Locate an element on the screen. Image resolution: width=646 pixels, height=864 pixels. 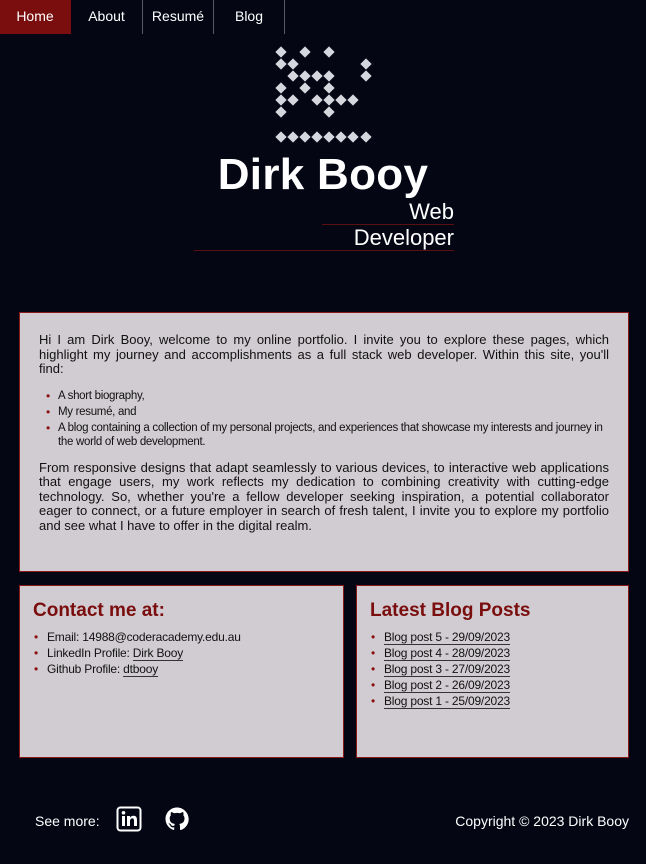
email-label: Email: is located at coordinates (65, 637).